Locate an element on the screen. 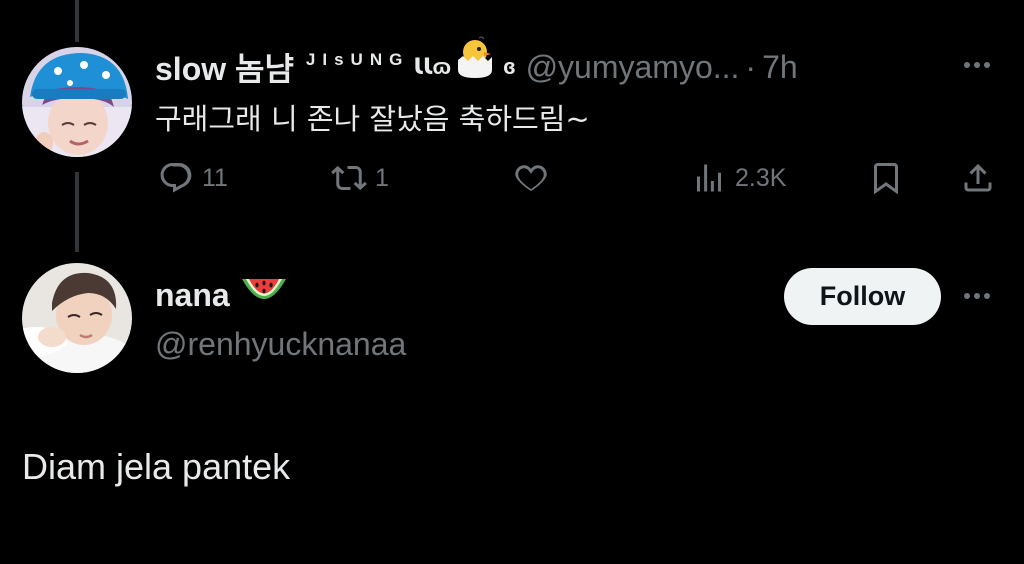 The width and height of the screenshot is (1024, 564). reply-text: 구래그래 니 존나 잘났음 축하드림~ is located at coordinates (372, 119).